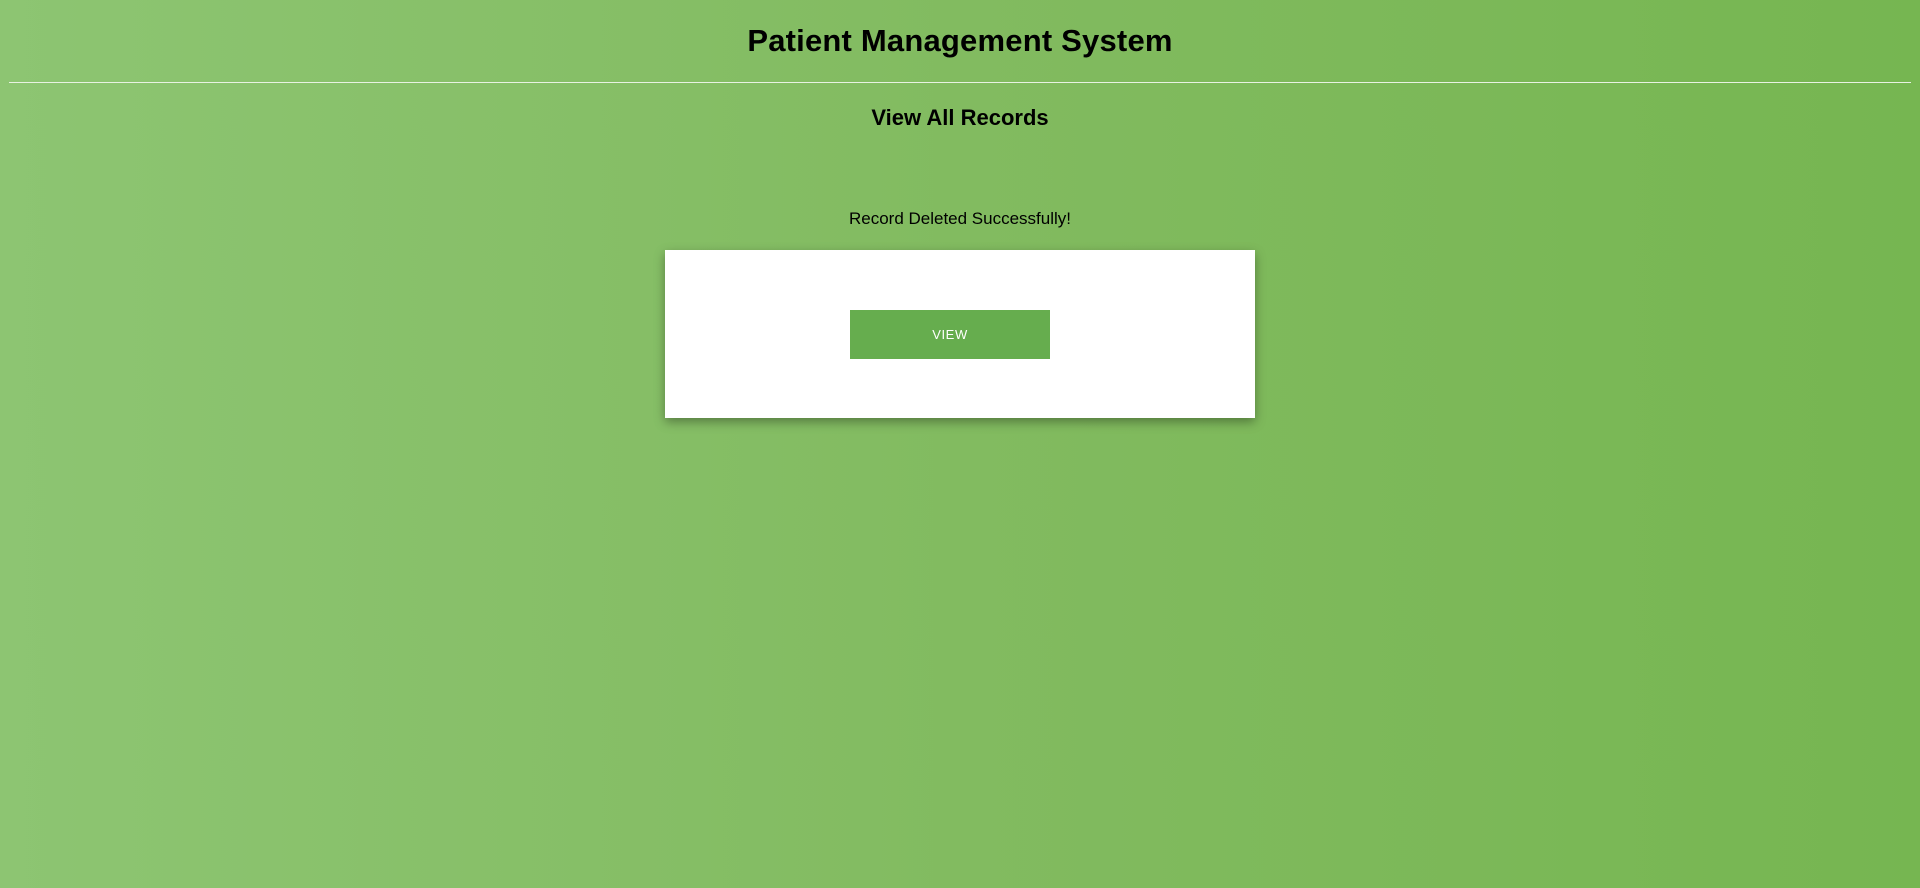 The image size is (1920, 888). What do you see at coordinates (960, 40) in the screenshot?
I see `app-title: Patient Management System` at bounding box center [960, 40].